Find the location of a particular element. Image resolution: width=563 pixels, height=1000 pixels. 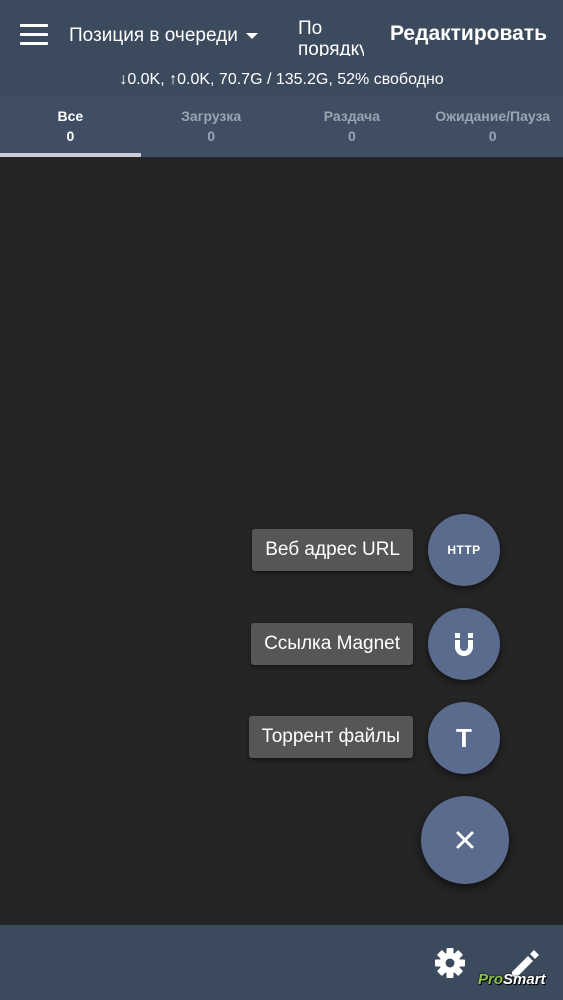

add-magnet-button is located at coordinates (464, 644).